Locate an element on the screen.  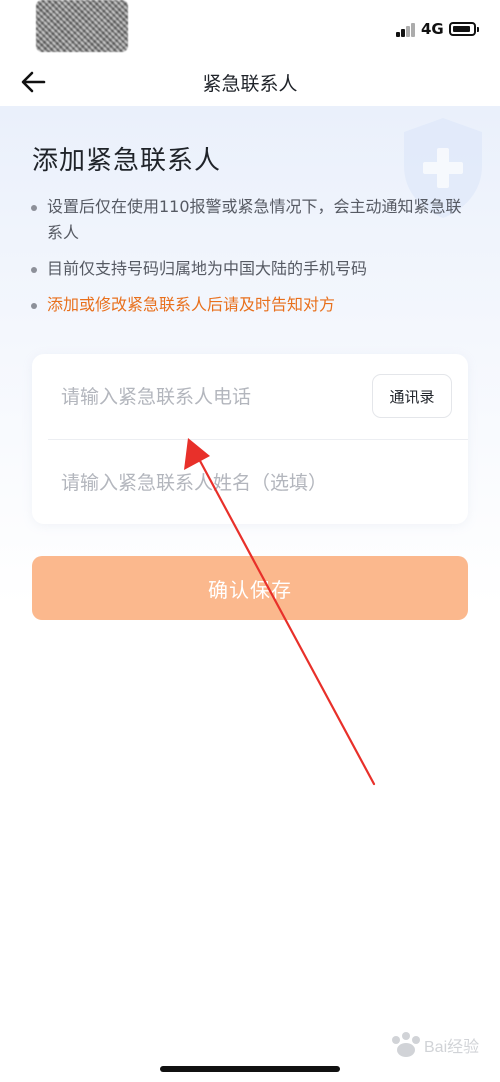
tip-item: 目前仅支持号码归属地为中国大陆的手机号码 is located at coordinates (248, 269).